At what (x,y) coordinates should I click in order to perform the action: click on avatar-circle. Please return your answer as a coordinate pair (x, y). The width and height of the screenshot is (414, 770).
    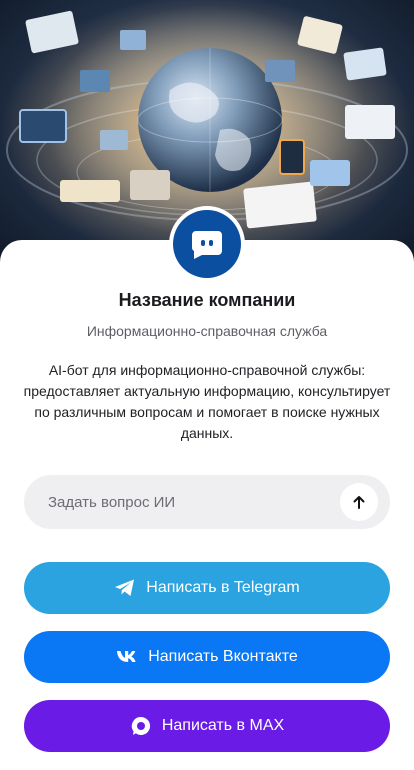
    Looking at the image, I should click on (207, 244).